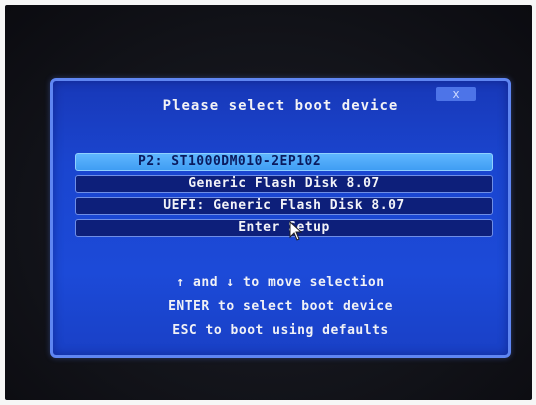  What do you see at coordinates (280, 106) in the screenshot?
I see `dialog-title: Please select boot device` at bounding box center [280, 106].